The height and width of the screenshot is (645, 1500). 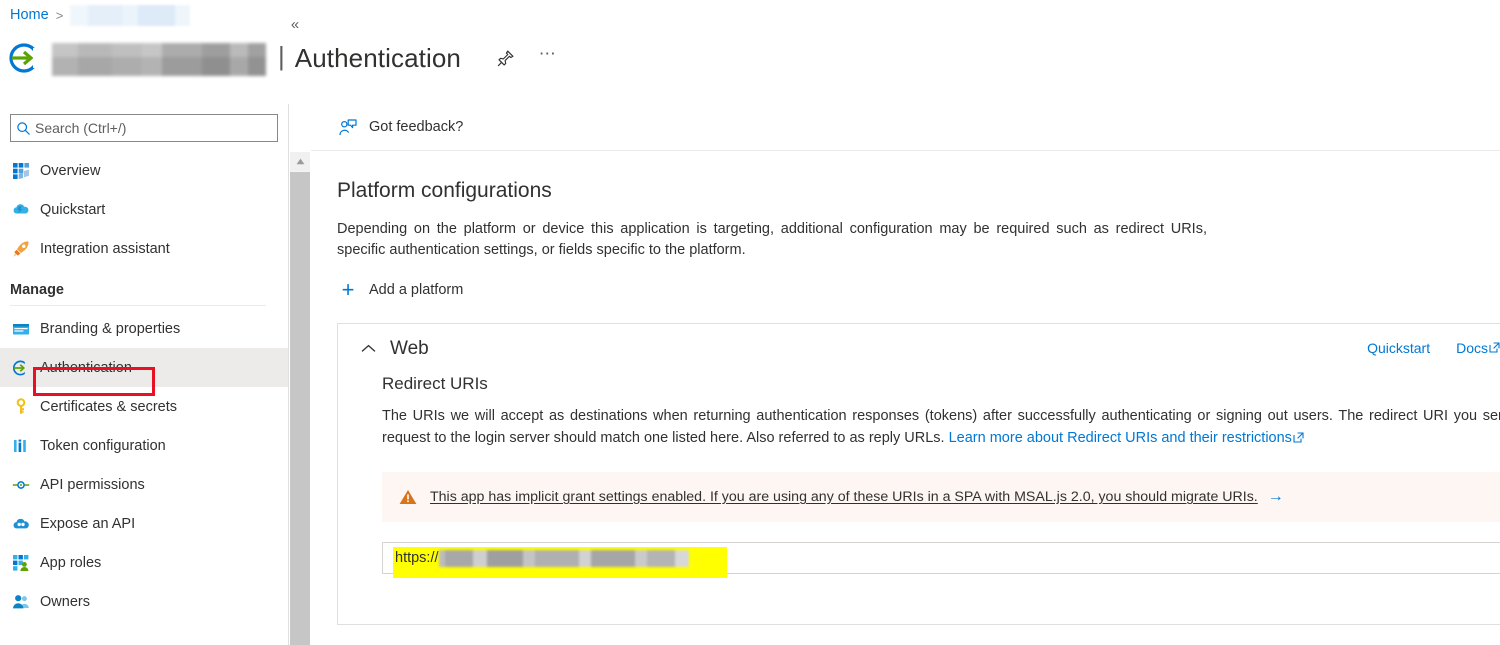 I want to click on sidebar-item-app-roles: App roles, so click(x=144, y=562).